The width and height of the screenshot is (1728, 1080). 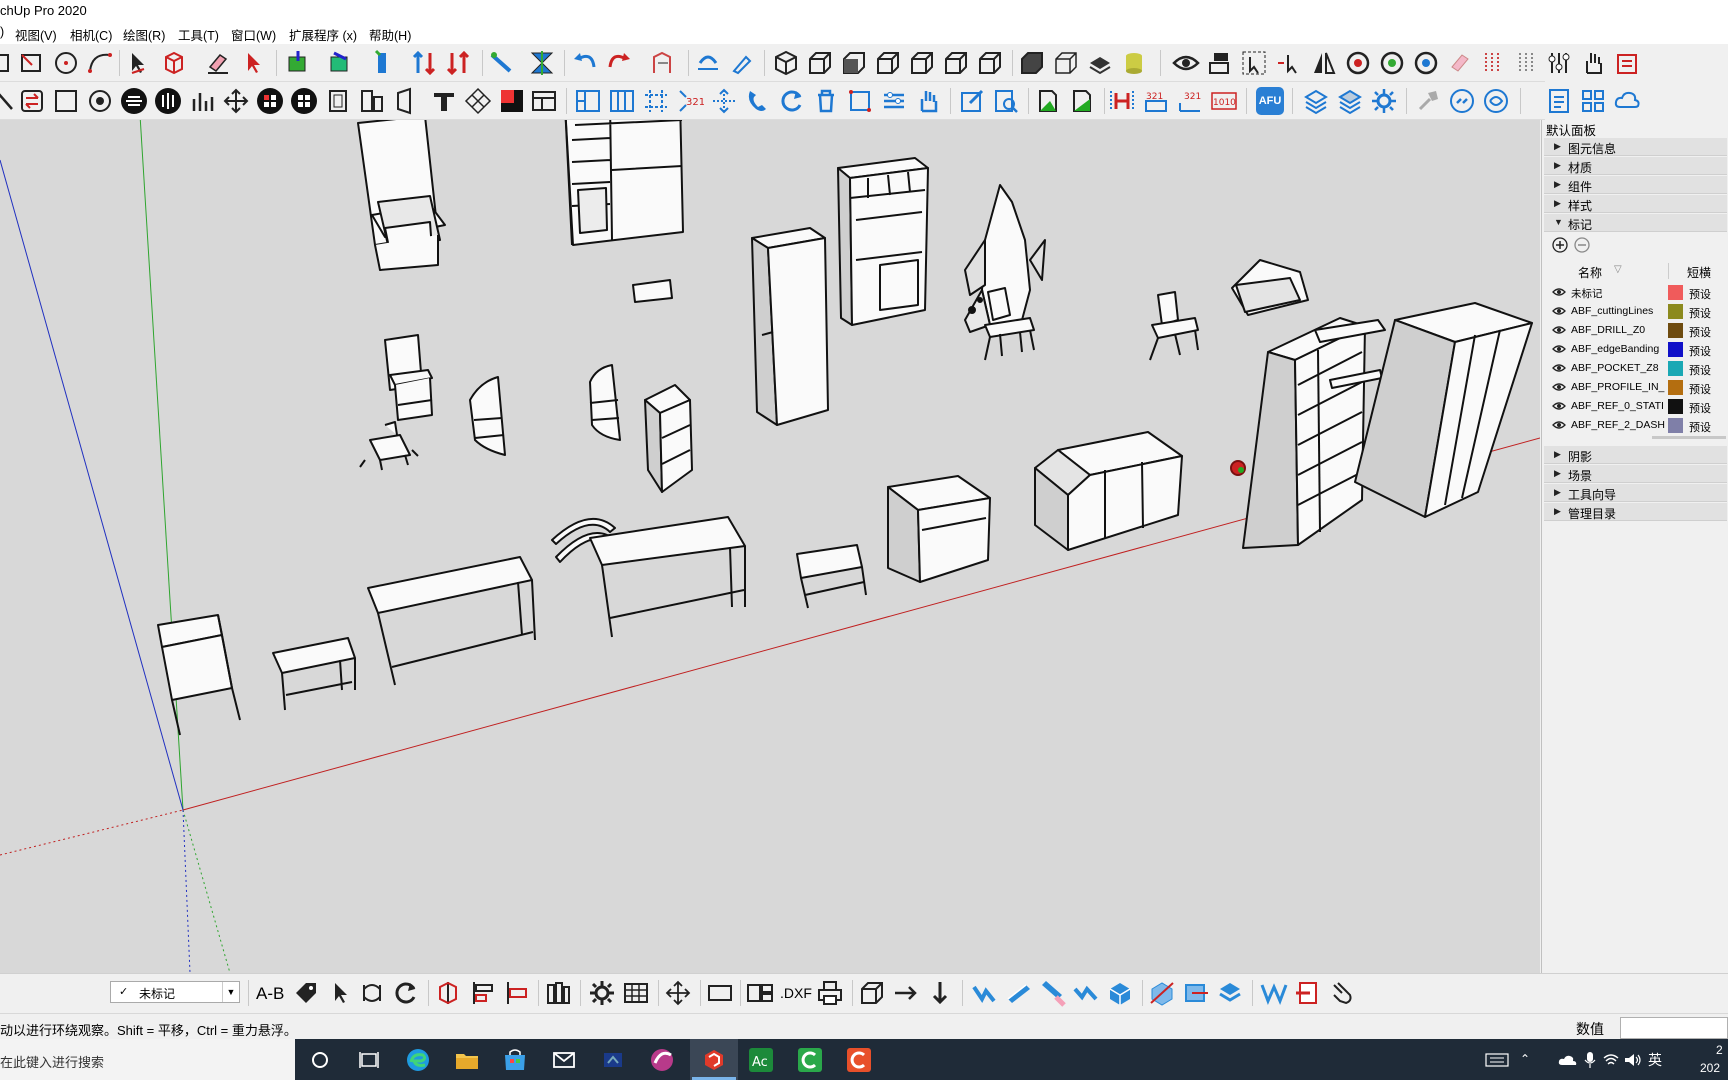 What do you see at coordinates (564, 1060) in the screenshot?
I see `mail-icon` at bounding box center [564, 1060].